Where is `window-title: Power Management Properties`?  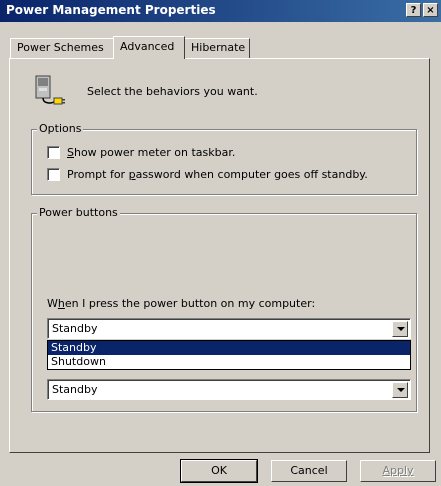 window-title: Power Management Properties is located at coordinates (111, 10).